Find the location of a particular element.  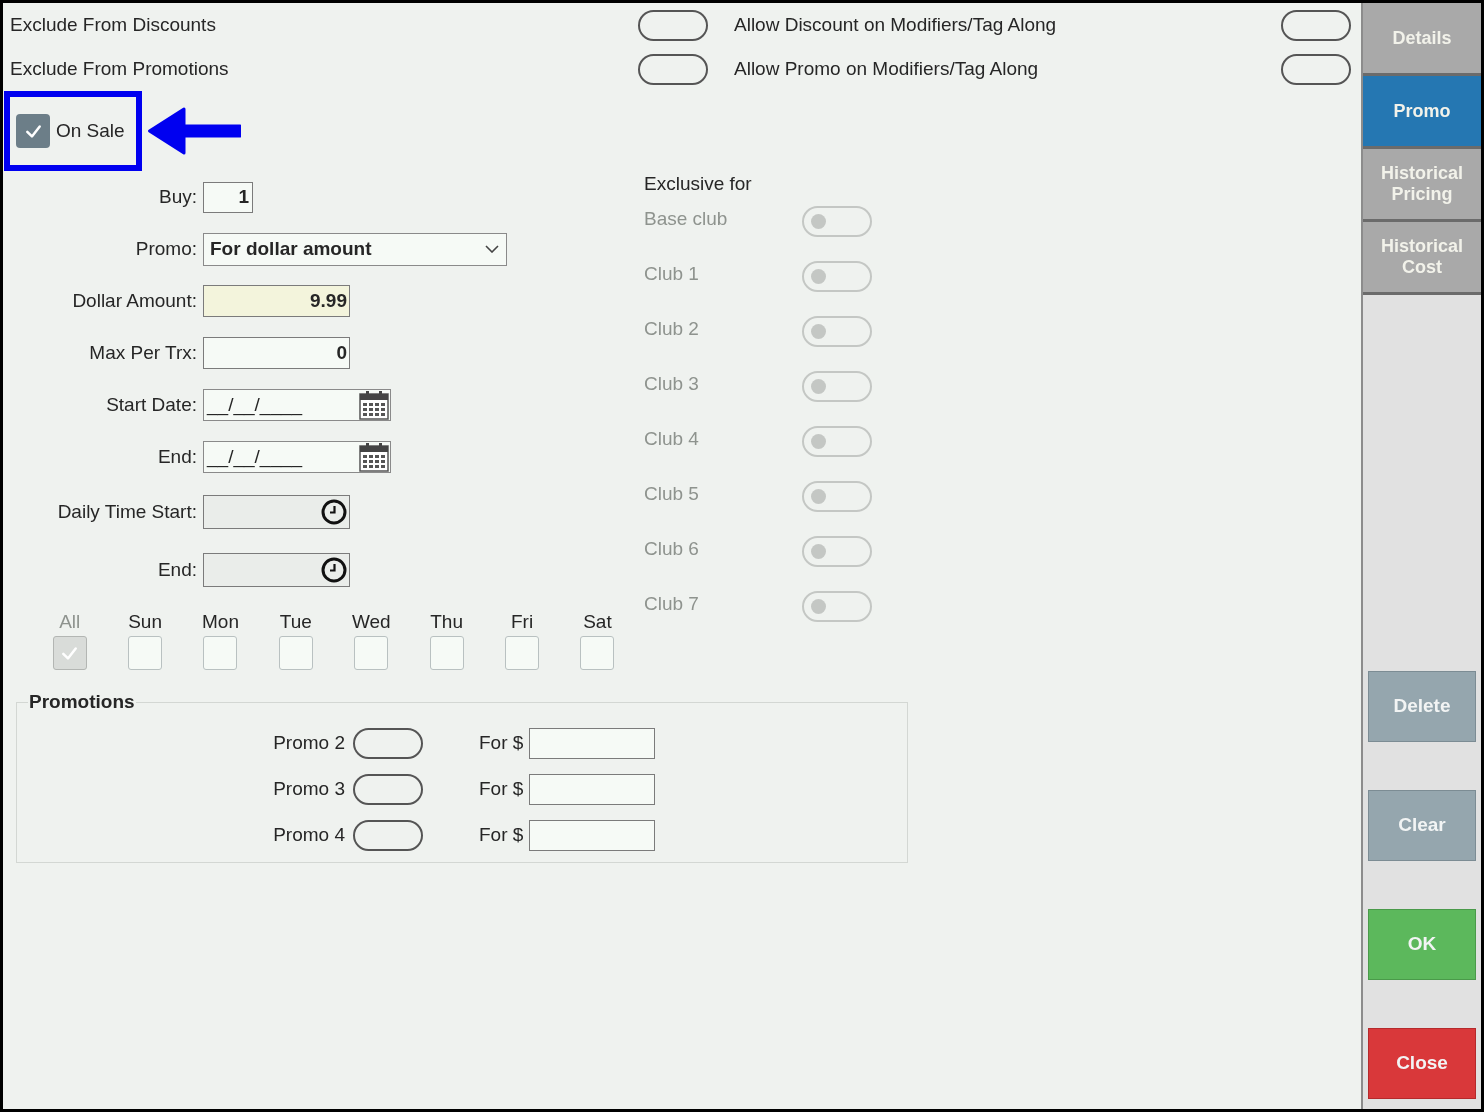

checkbox is located at coordinates (33, 131).